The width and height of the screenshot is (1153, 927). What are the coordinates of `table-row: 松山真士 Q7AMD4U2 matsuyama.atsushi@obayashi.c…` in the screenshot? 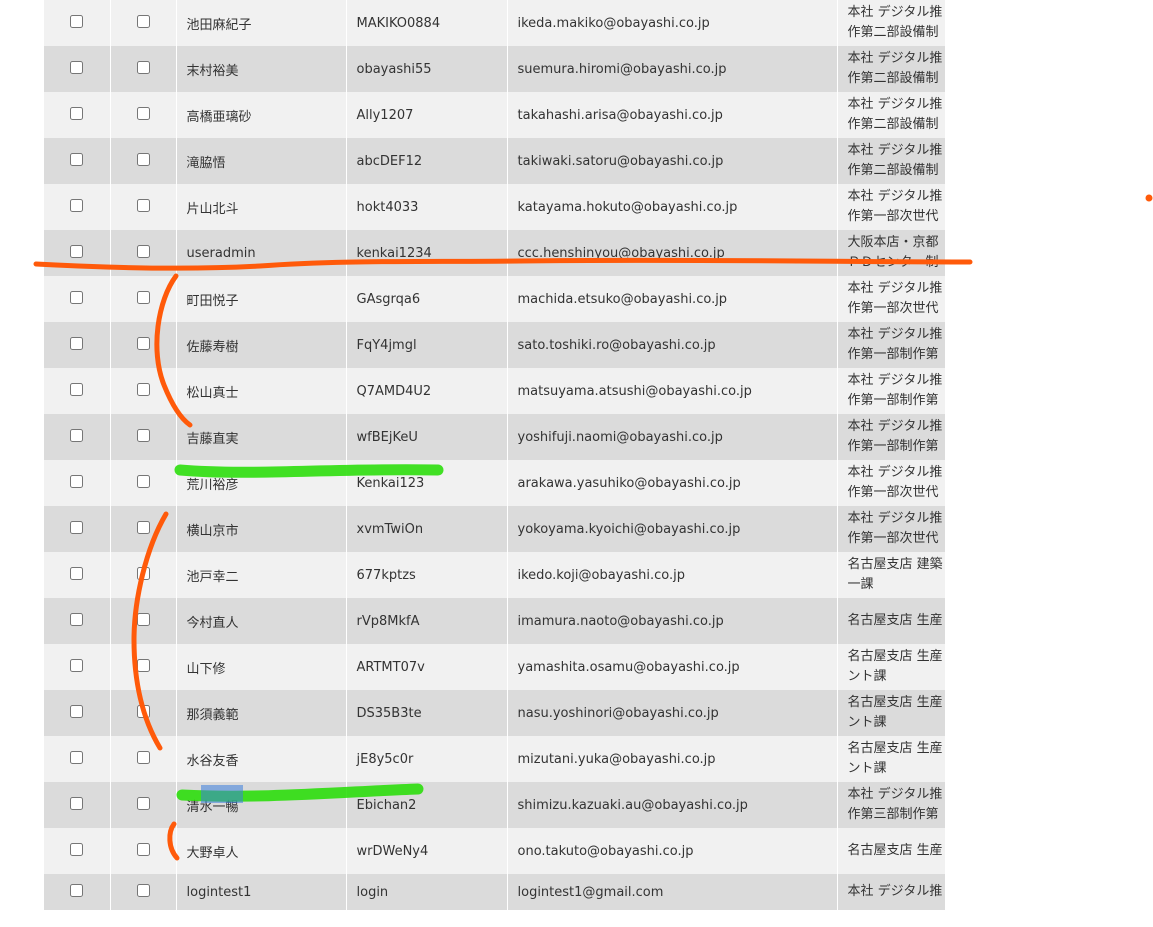 It's located at (494, 391).